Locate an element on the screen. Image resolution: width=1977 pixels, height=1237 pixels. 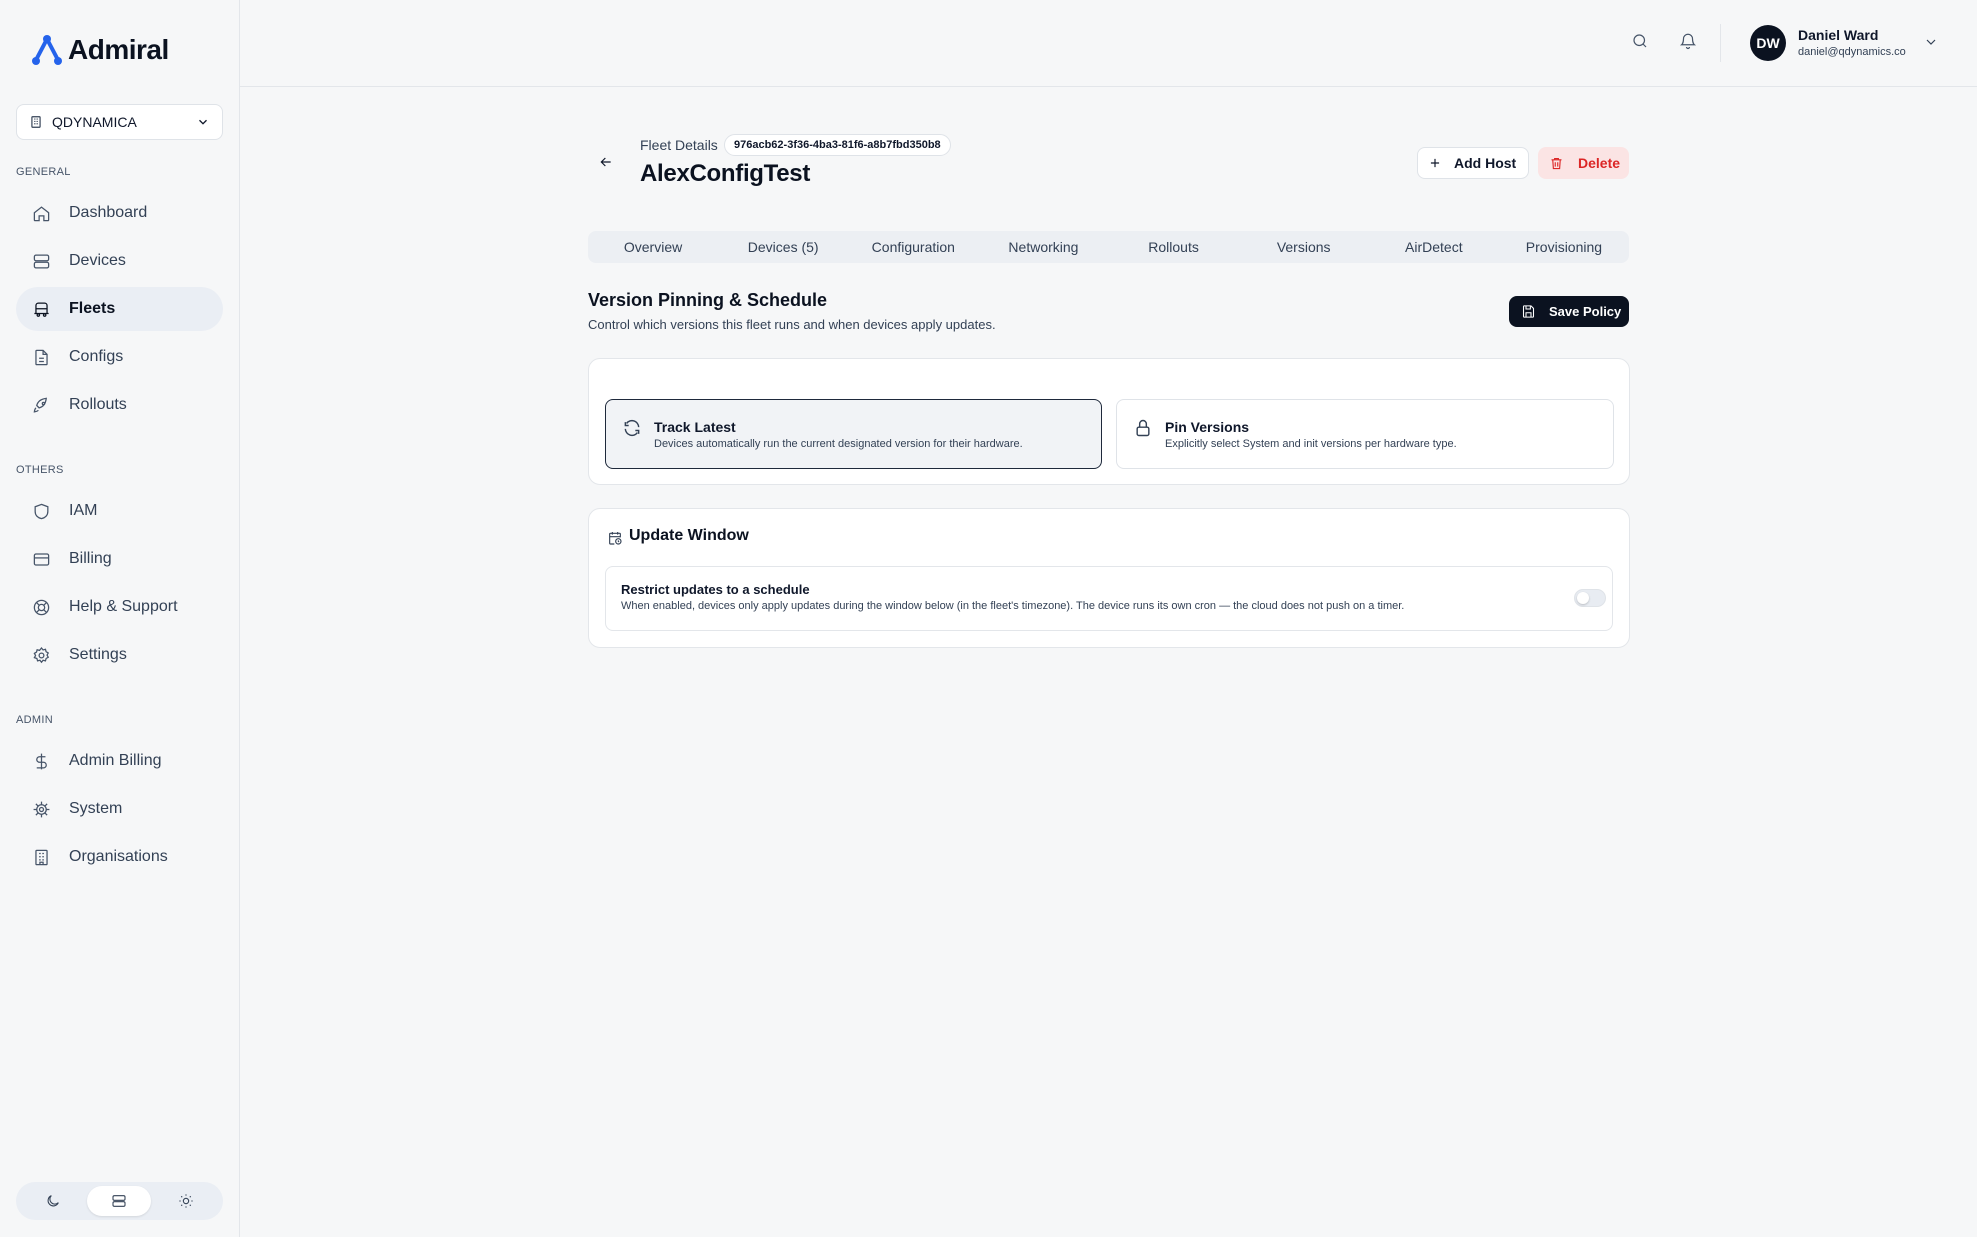
sidebar-item-label: Help & Support is located at coordinates (123, 606).